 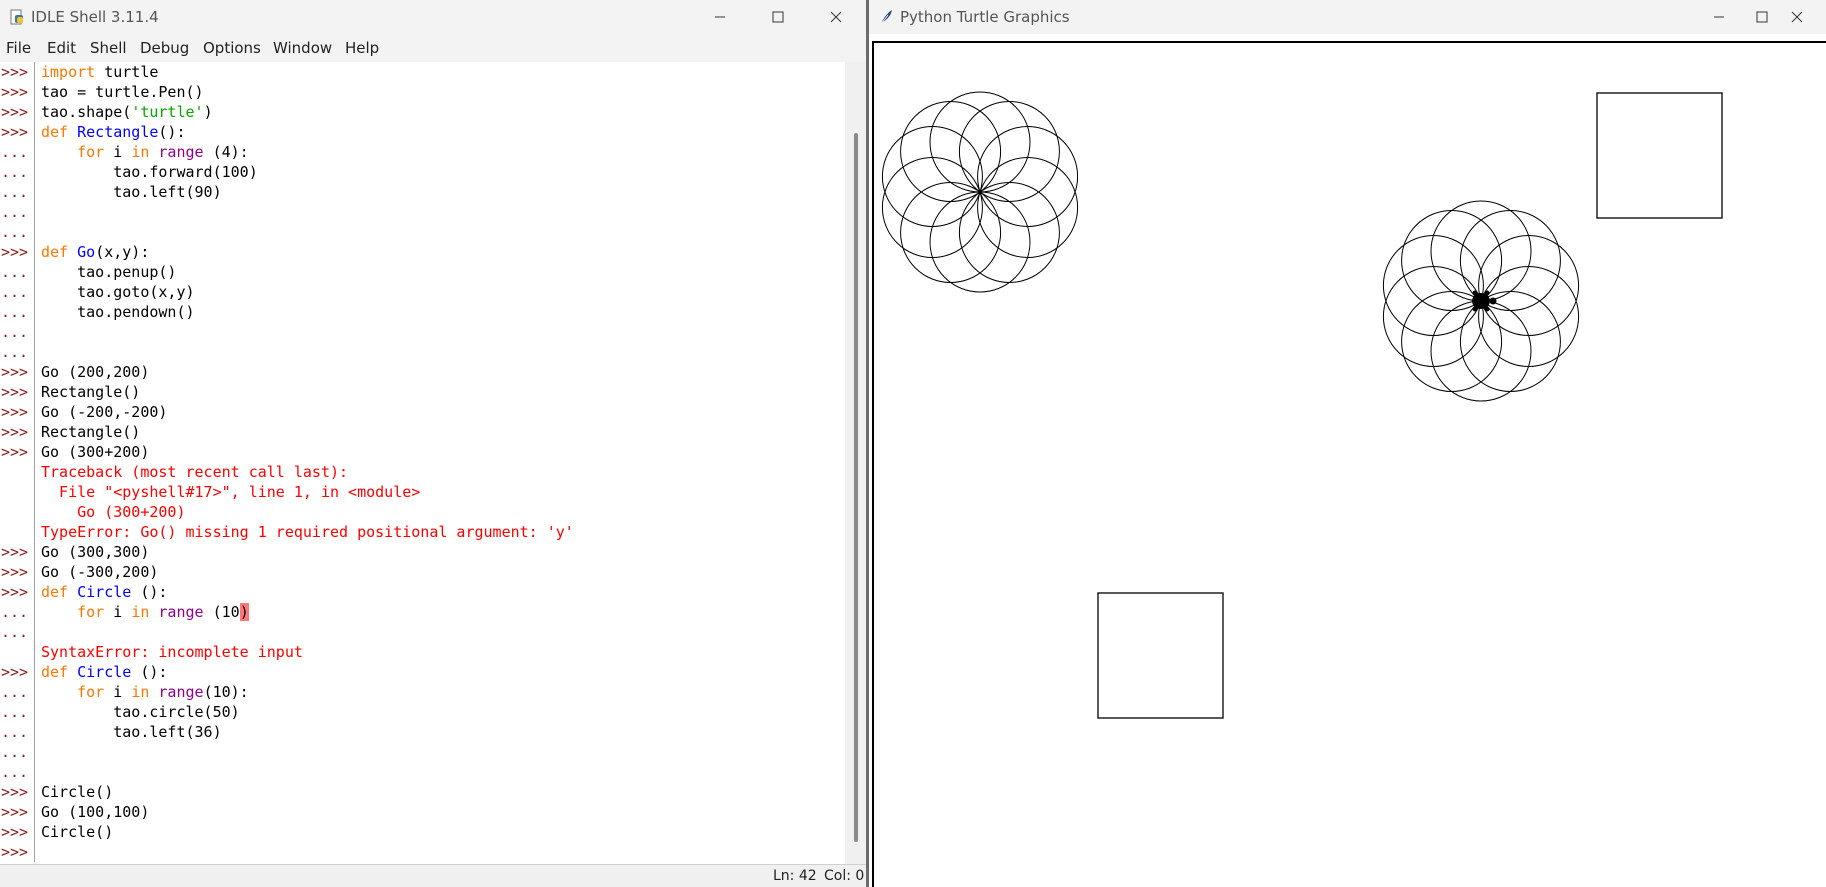 I want to click on close-icon, so click(x=1797, y=17).